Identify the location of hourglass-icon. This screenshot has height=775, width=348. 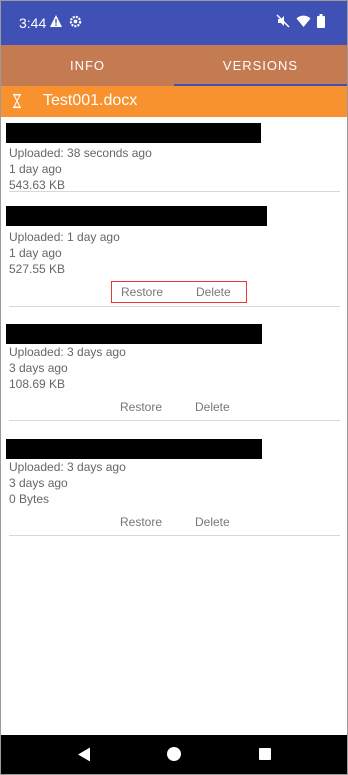
(17, 101).